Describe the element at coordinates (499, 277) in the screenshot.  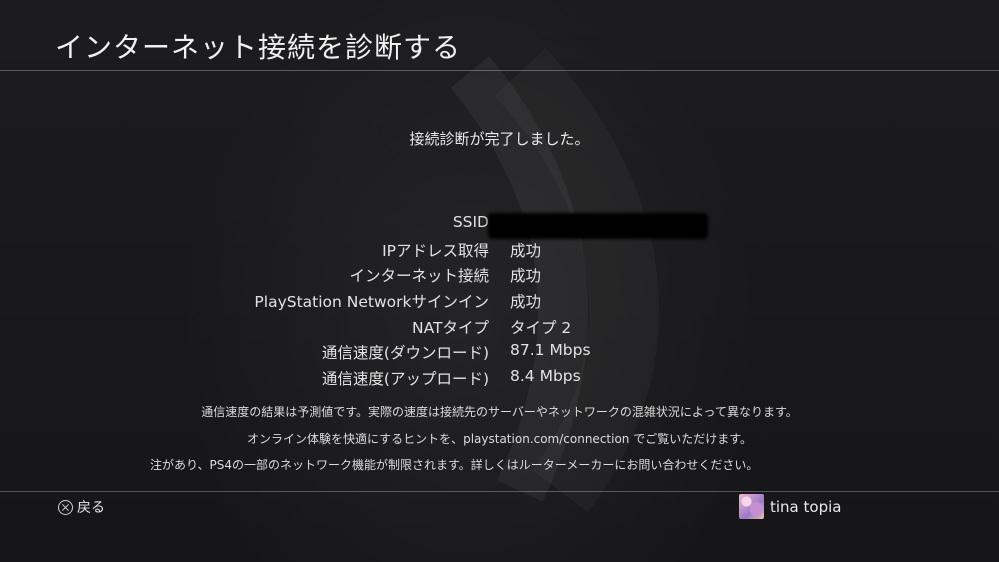
I see `result-row-internet: インターネット接続 成功` at that location.